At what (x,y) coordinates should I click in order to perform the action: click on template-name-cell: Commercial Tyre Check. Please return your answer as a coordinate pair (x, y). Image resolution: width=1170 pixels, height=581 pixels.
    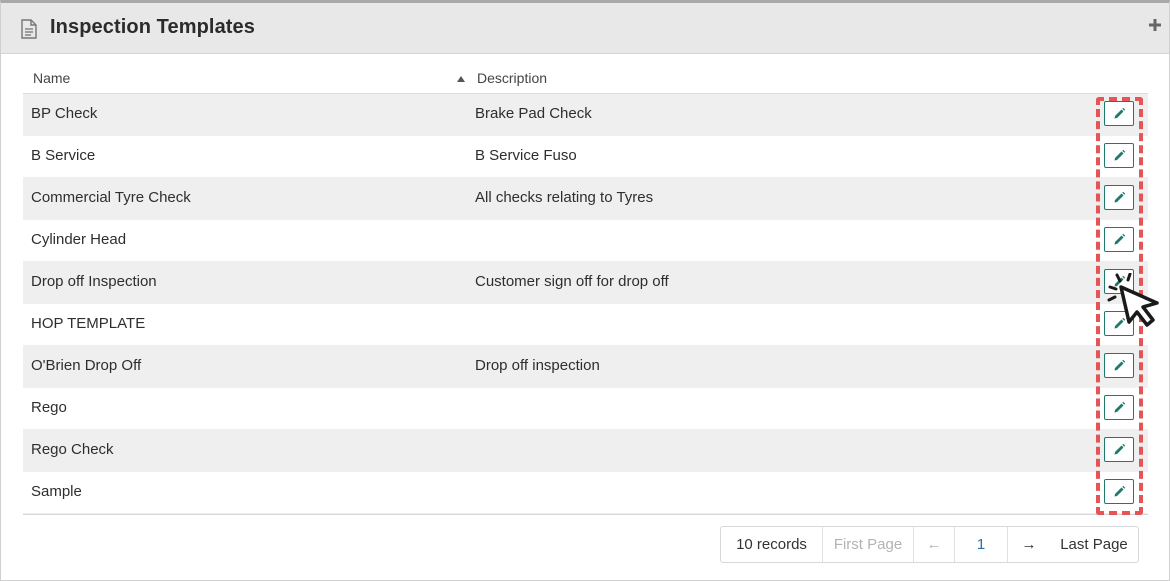
    Looking at the image, I should click on (111, 197).